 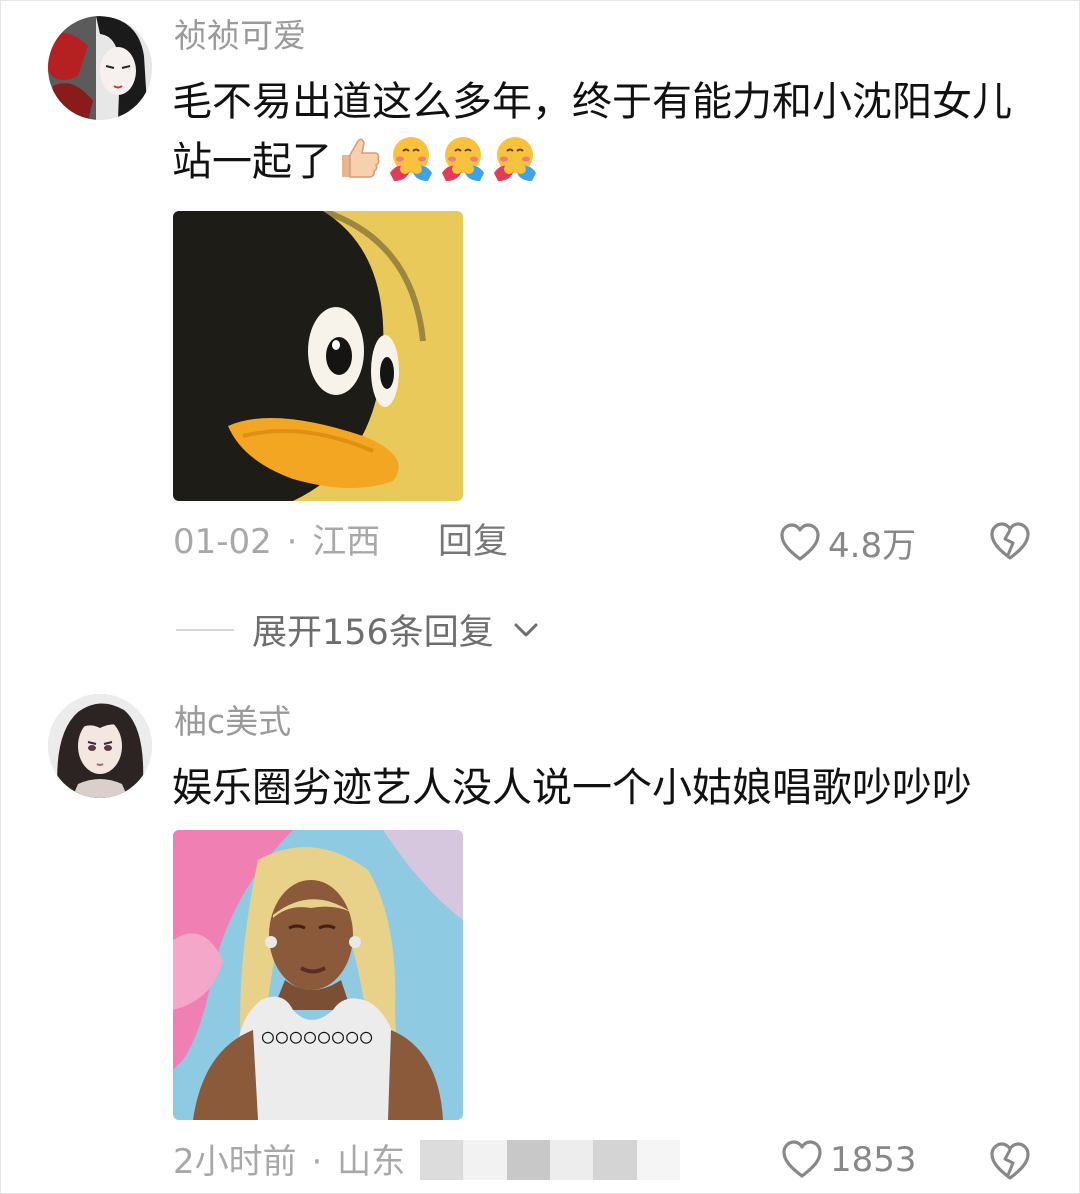 I want to click on broken-heart-icon, so click(x=1010, y=1161).